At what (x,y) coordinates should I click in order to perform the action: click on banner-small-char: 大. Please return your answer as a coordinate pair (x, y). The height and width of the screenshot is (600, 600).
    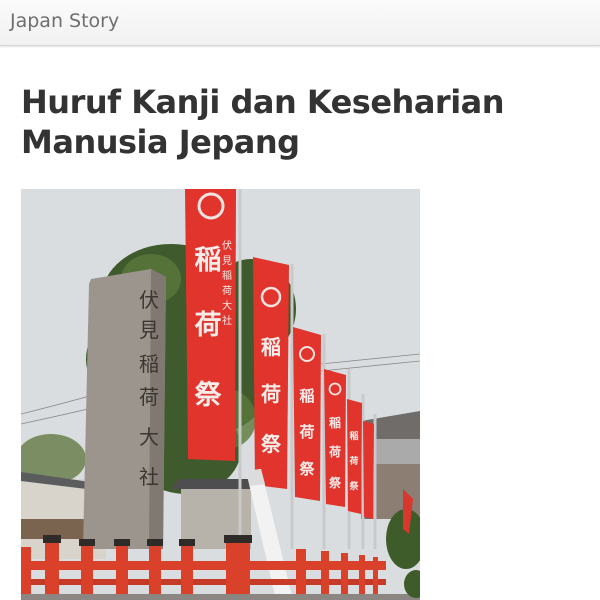
    Looking at the image, I should click on (227, 305).